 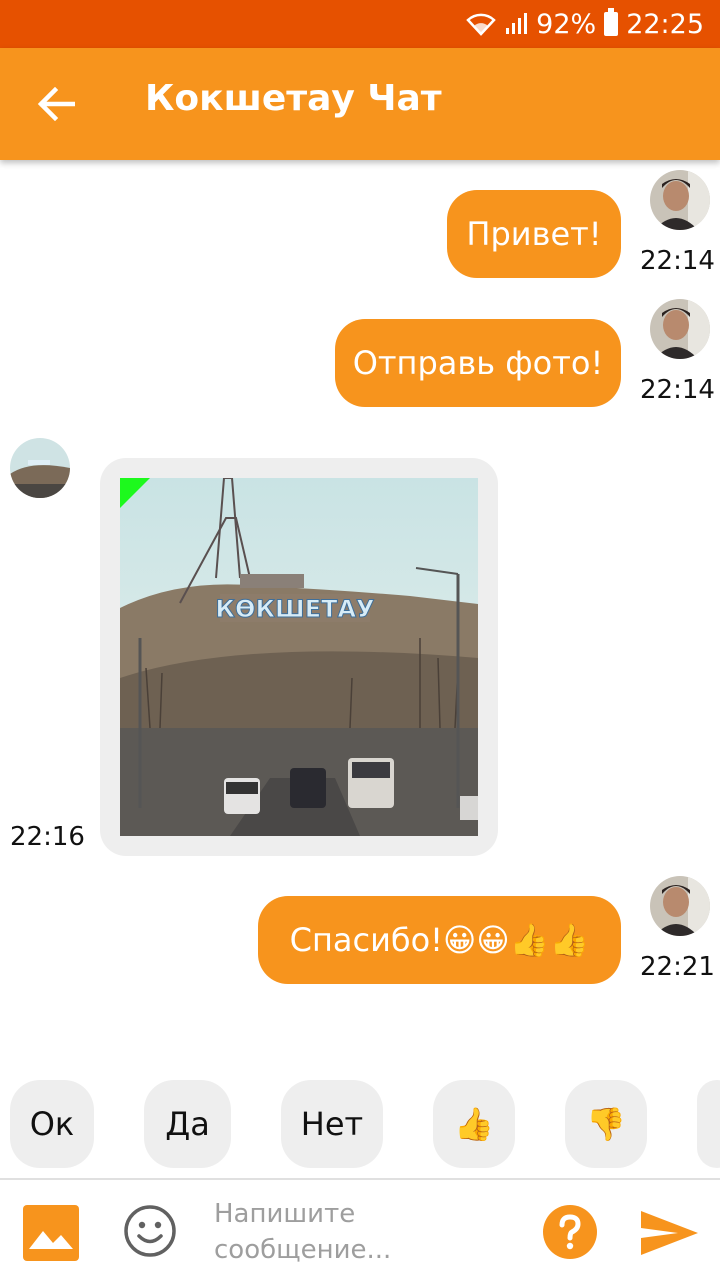 What do you see at coordinates (708, 1124) in the screenshot?
I see `quick-reply-more` at bounding box center [708, 1124].